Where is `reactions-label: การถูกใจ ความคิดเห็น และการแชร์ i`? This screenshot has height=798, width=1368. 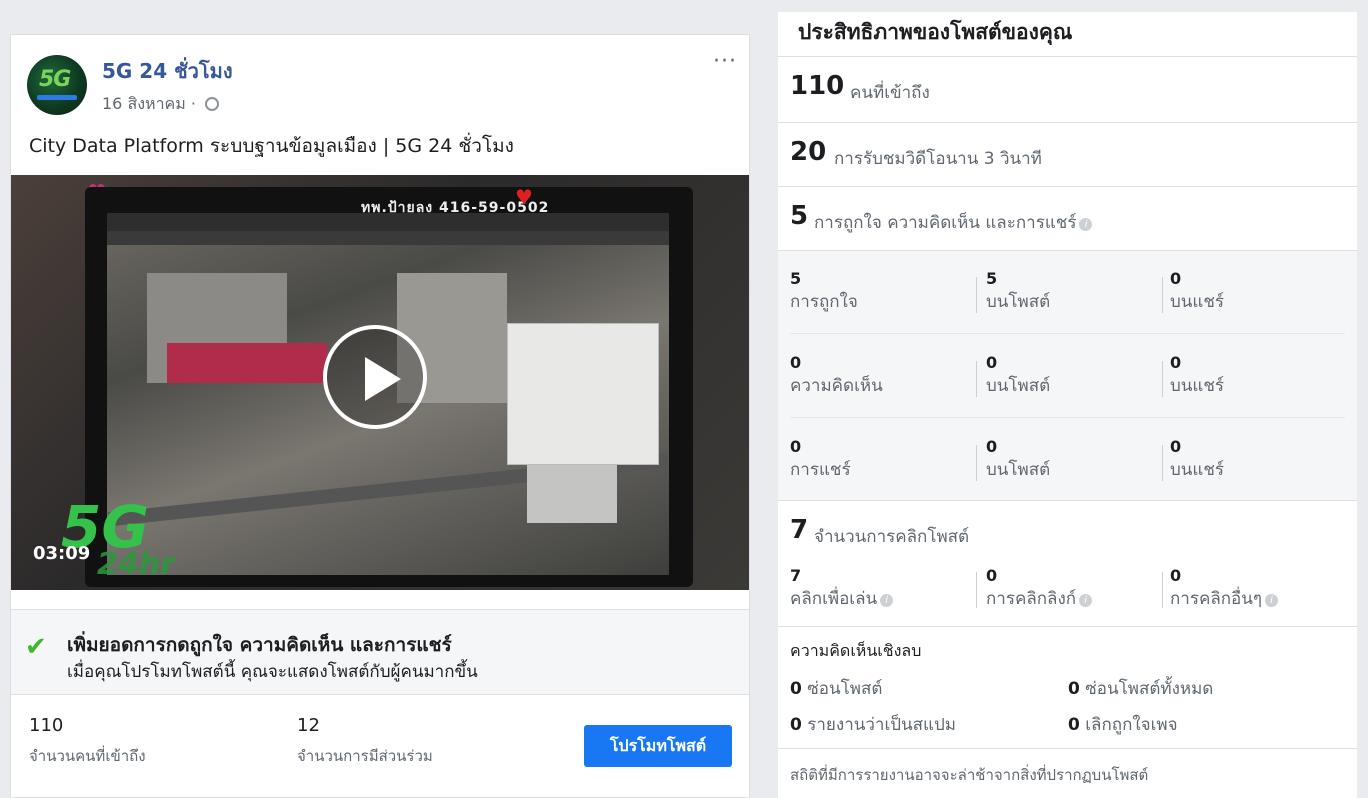 reactions-label: การถูกใจ ความคิดเห็น และการแชร์ i is located at coordinates (953, 222).